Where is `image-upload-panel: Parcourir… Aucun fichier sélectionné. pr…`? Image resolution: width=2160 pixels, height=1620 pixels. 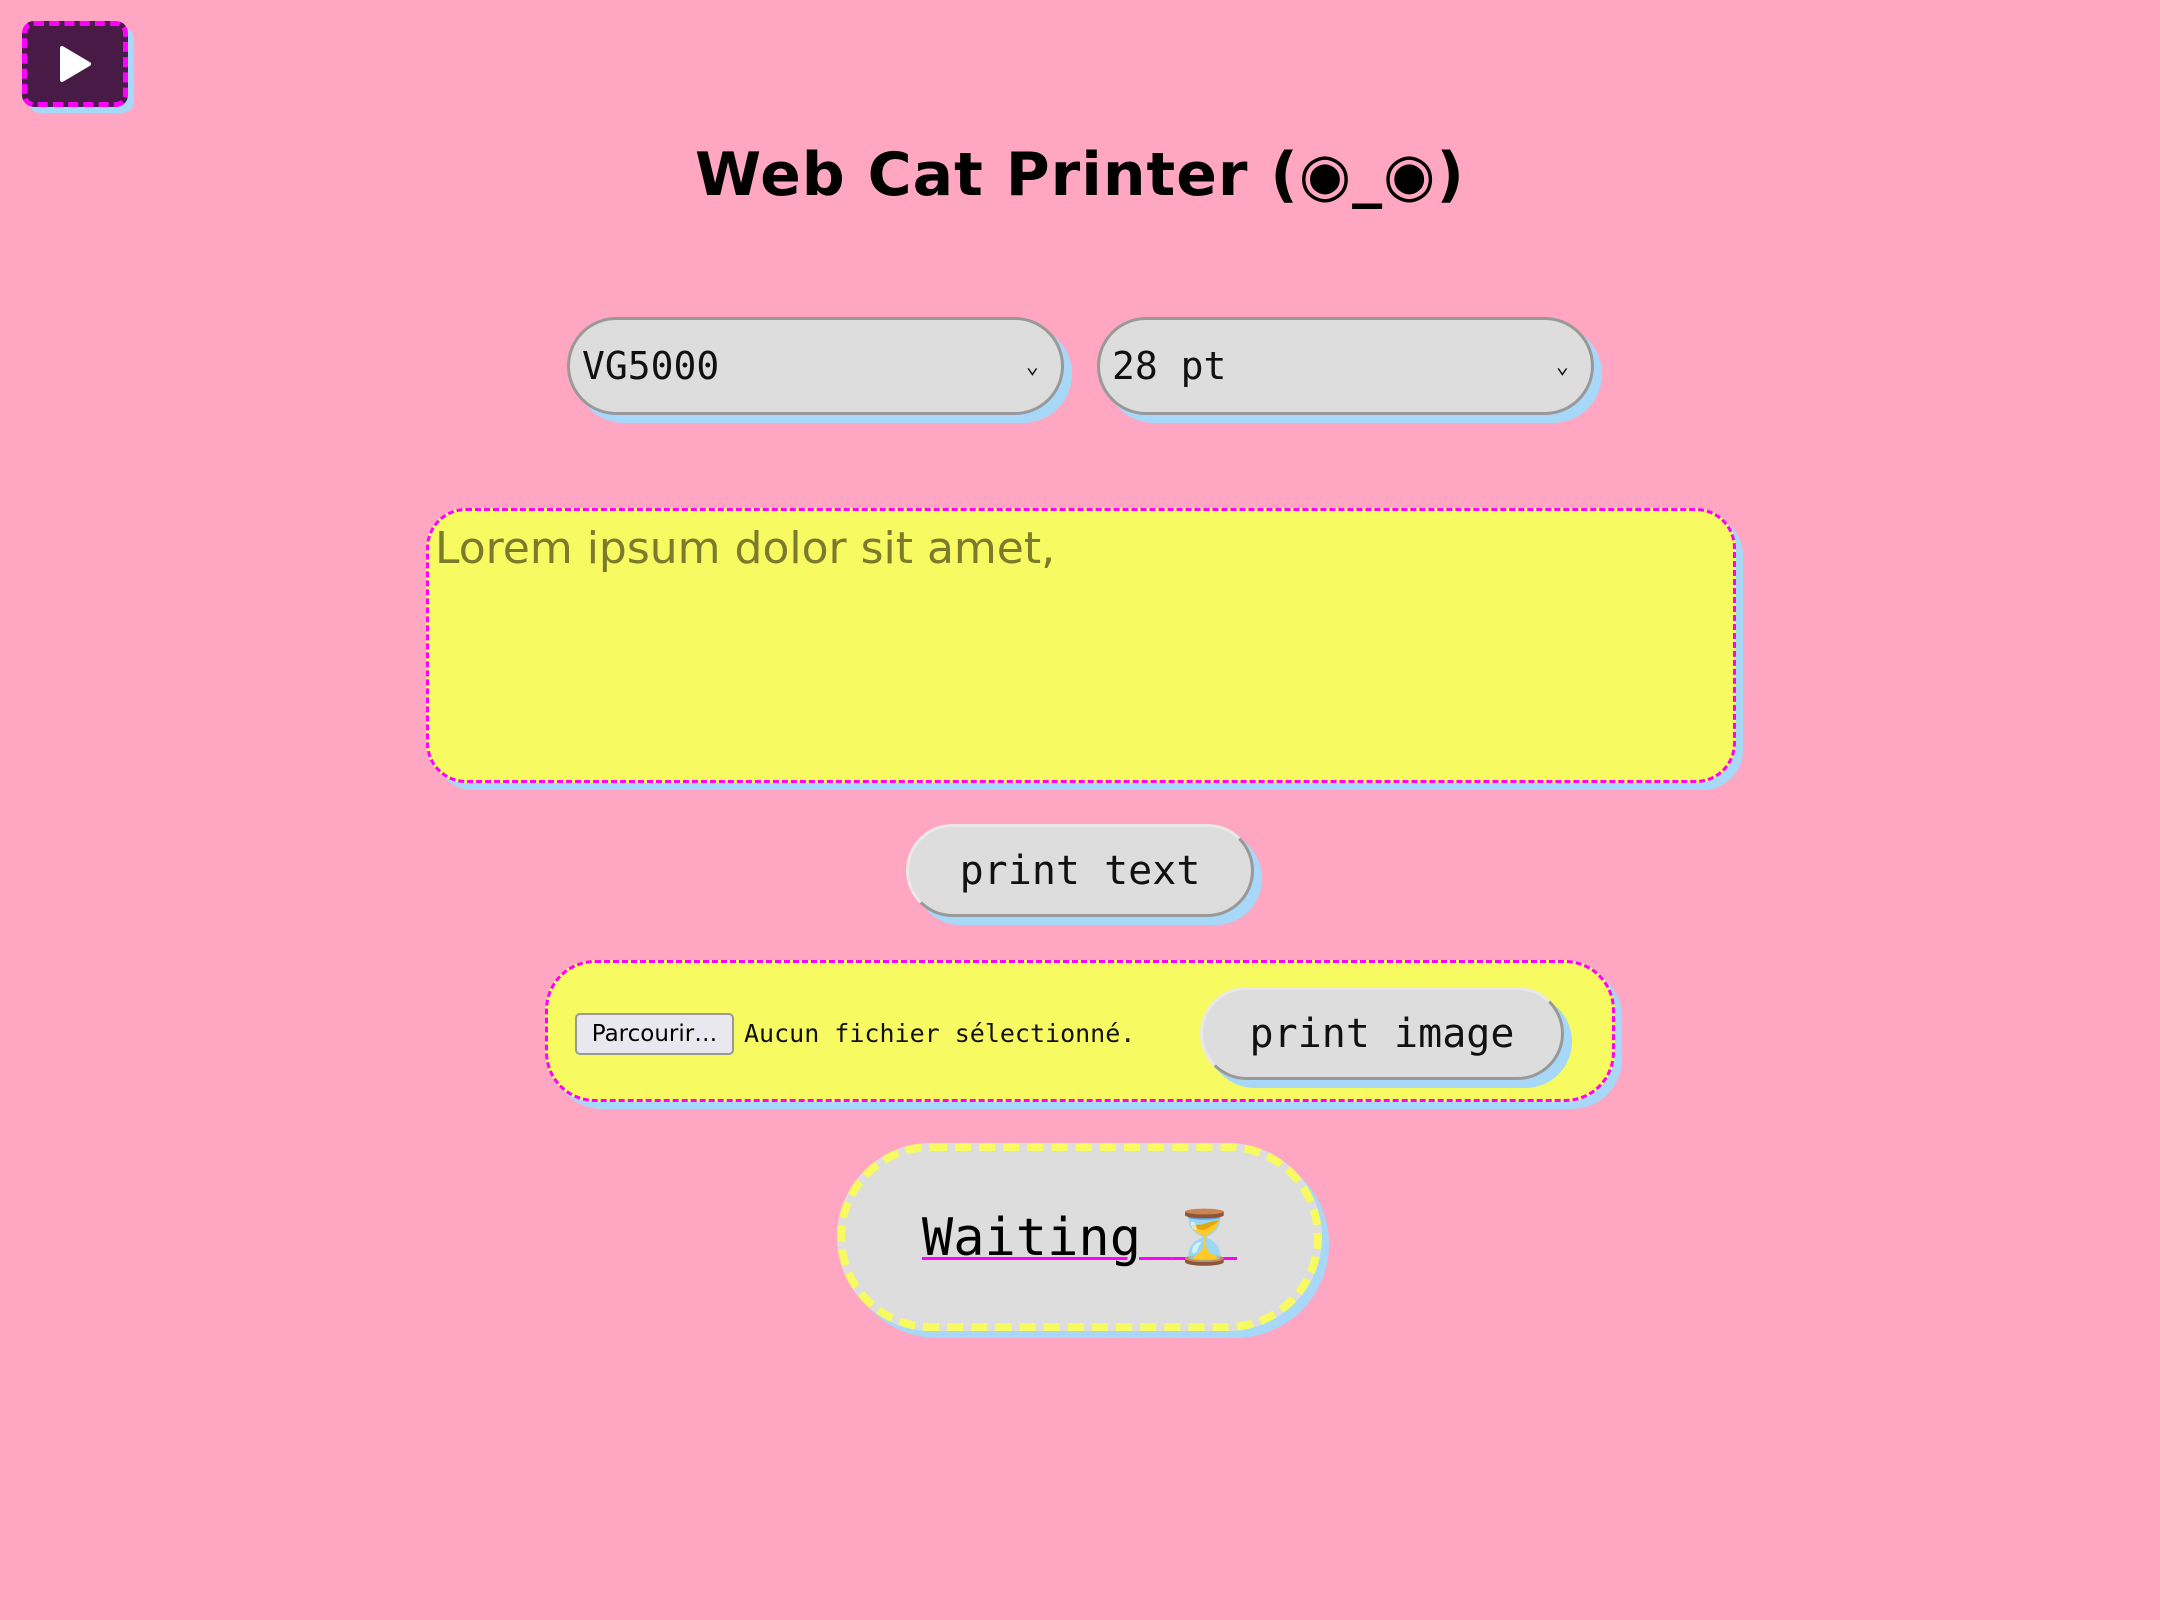
image-upload-panel: Parcourir… Aucun fichier sélectionné. pr… is located at coordinates (1080, 1031).